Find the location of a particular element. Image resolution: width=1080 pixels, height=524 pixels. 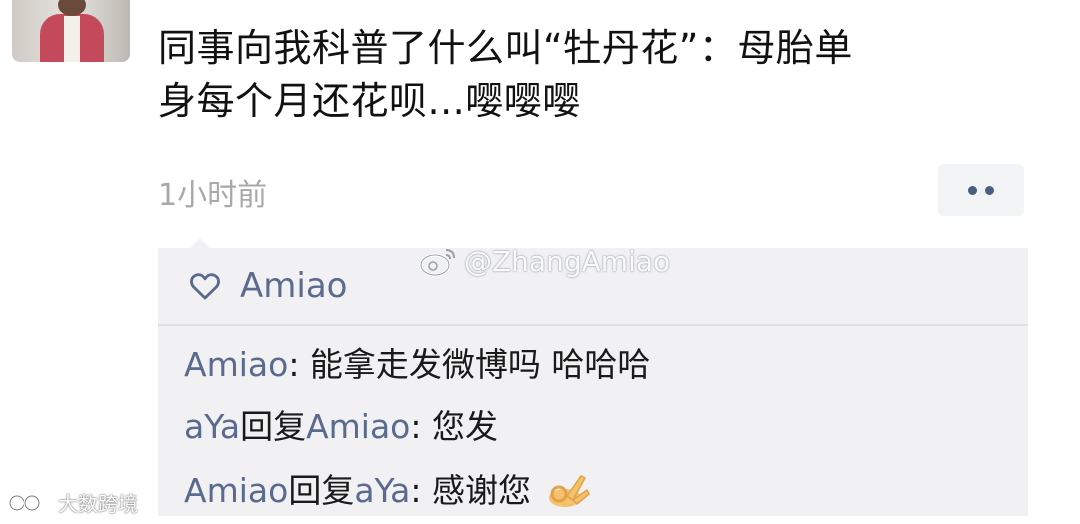

watermark-text: @ZhangAmiao is located at coordinates (567, 261).